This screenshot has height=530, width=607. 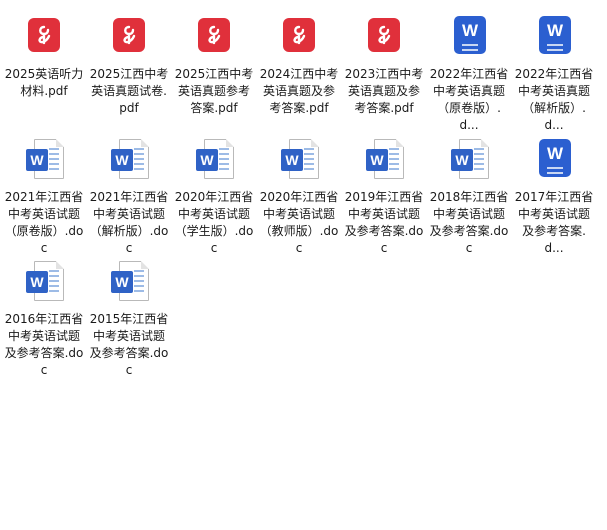 I want to click on file-name-label: 2019年江西省中考英语试题及参考答案.doc, so click(x=384, y=222).